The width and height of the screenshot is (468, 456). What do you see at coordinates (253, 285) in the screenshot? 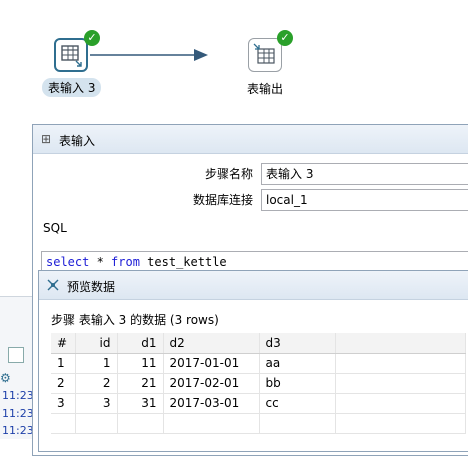
I see `preview-title-bar: 预览数据` at bounding box center [253, 285].